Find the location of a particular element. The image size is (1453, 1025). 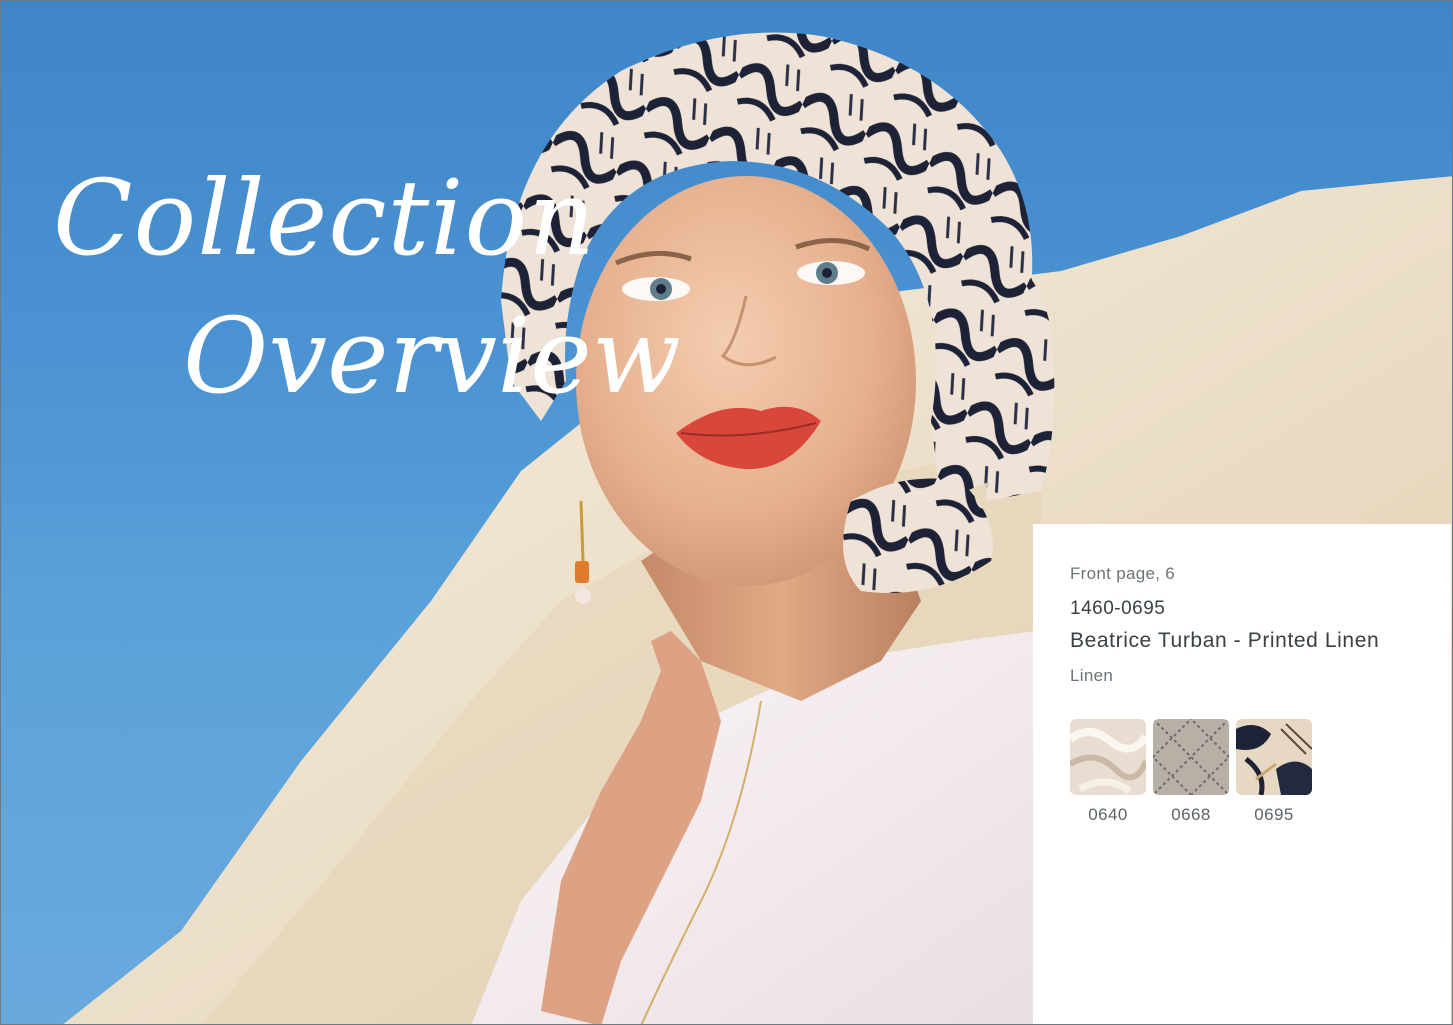

product-code: 1460-0695 is located at coordinates (1118, 608).